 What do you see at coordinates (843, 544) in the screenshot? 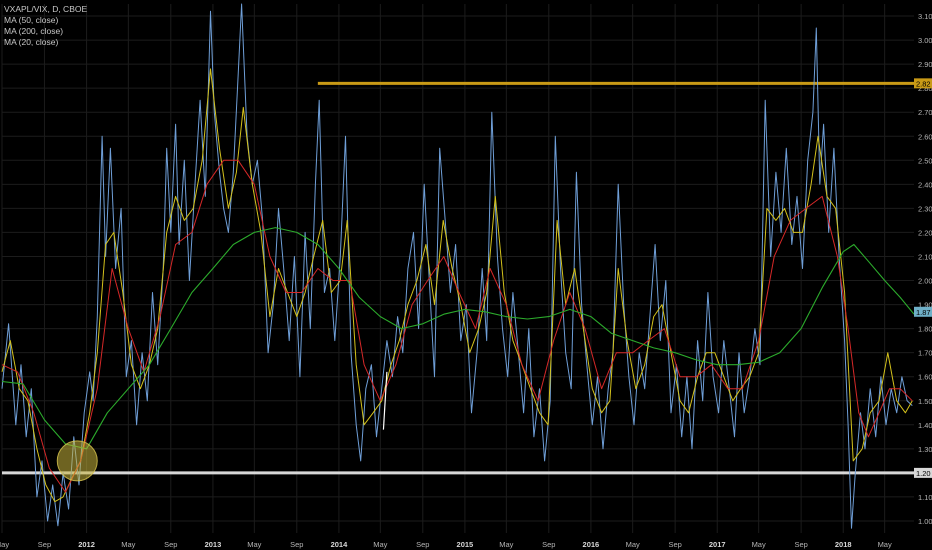
I see `x-tick-label: 2018` at bounding box center [843, 544].